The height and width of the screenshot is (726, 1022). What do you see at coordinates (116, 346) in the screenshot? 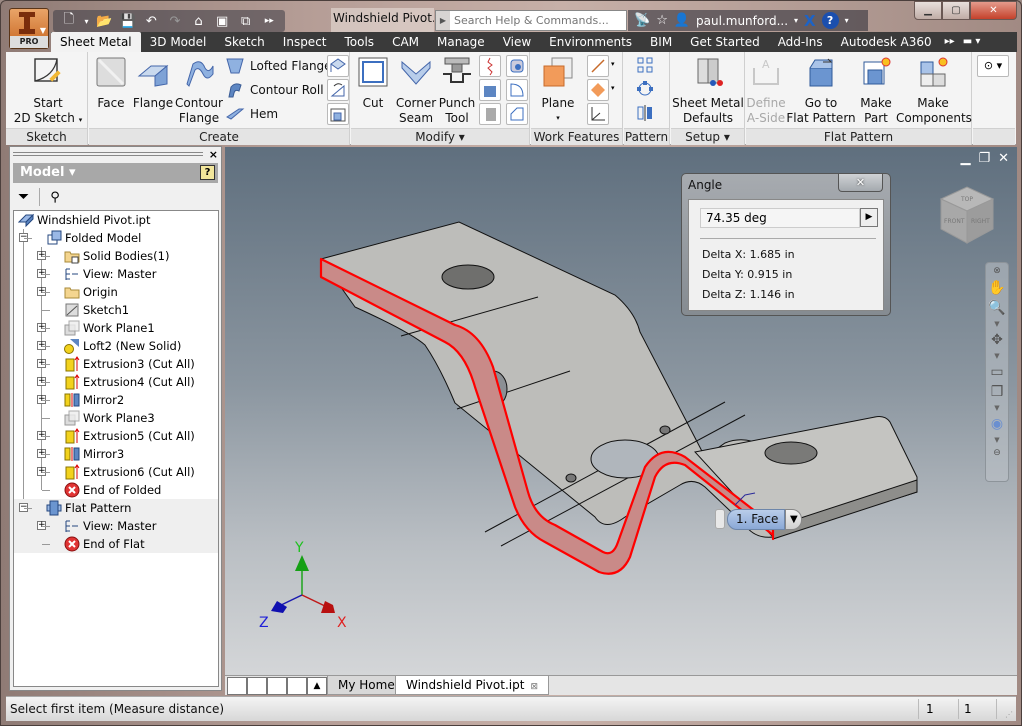
I see `tree-item: + Loft2 (New Solid)` at bounding box center [116, 346].